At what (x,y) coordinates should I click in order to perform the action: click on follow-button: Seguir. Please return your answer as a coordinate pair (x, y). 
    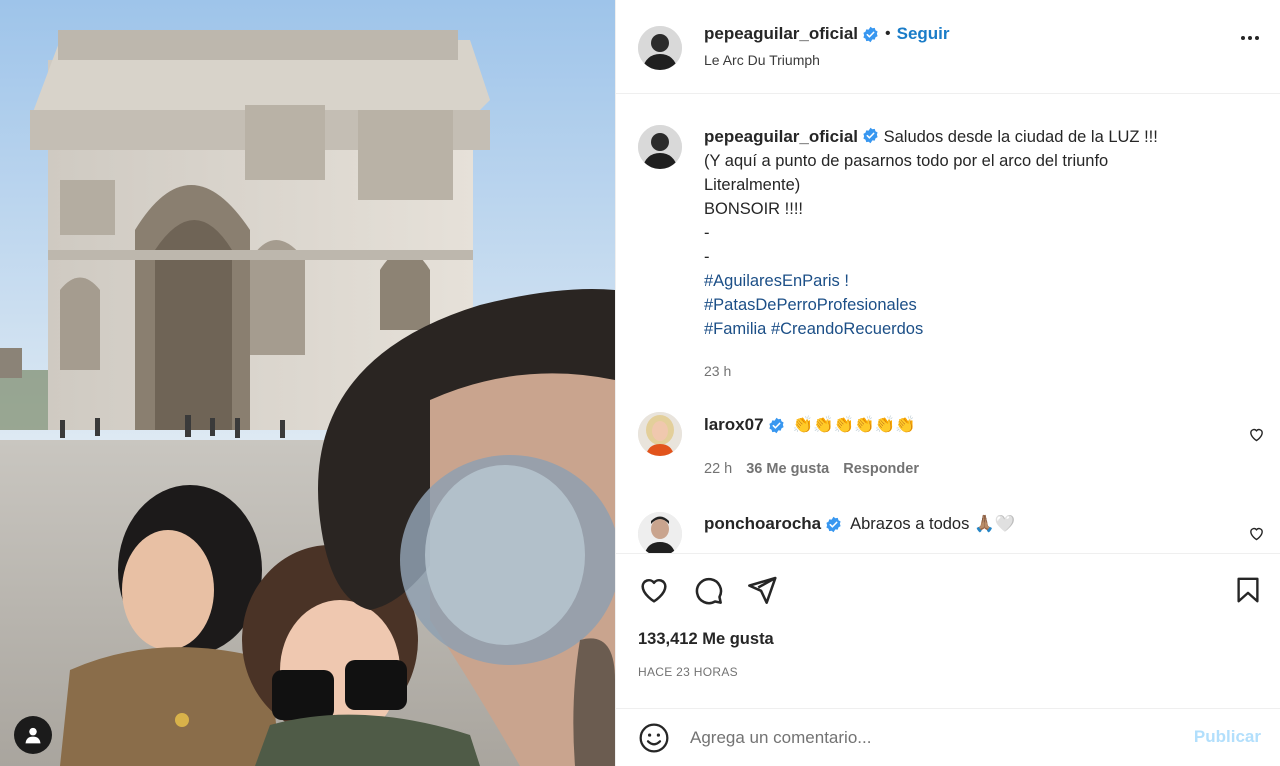
    Looking at the image, I should click on (923, 34).